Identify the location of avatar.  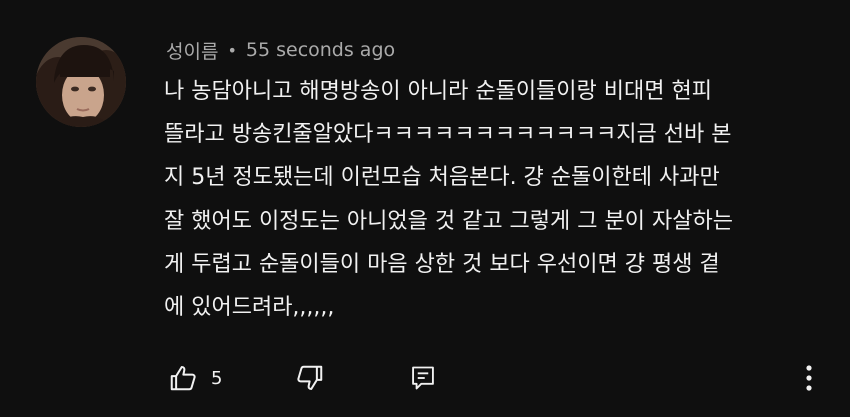
(81, 82).